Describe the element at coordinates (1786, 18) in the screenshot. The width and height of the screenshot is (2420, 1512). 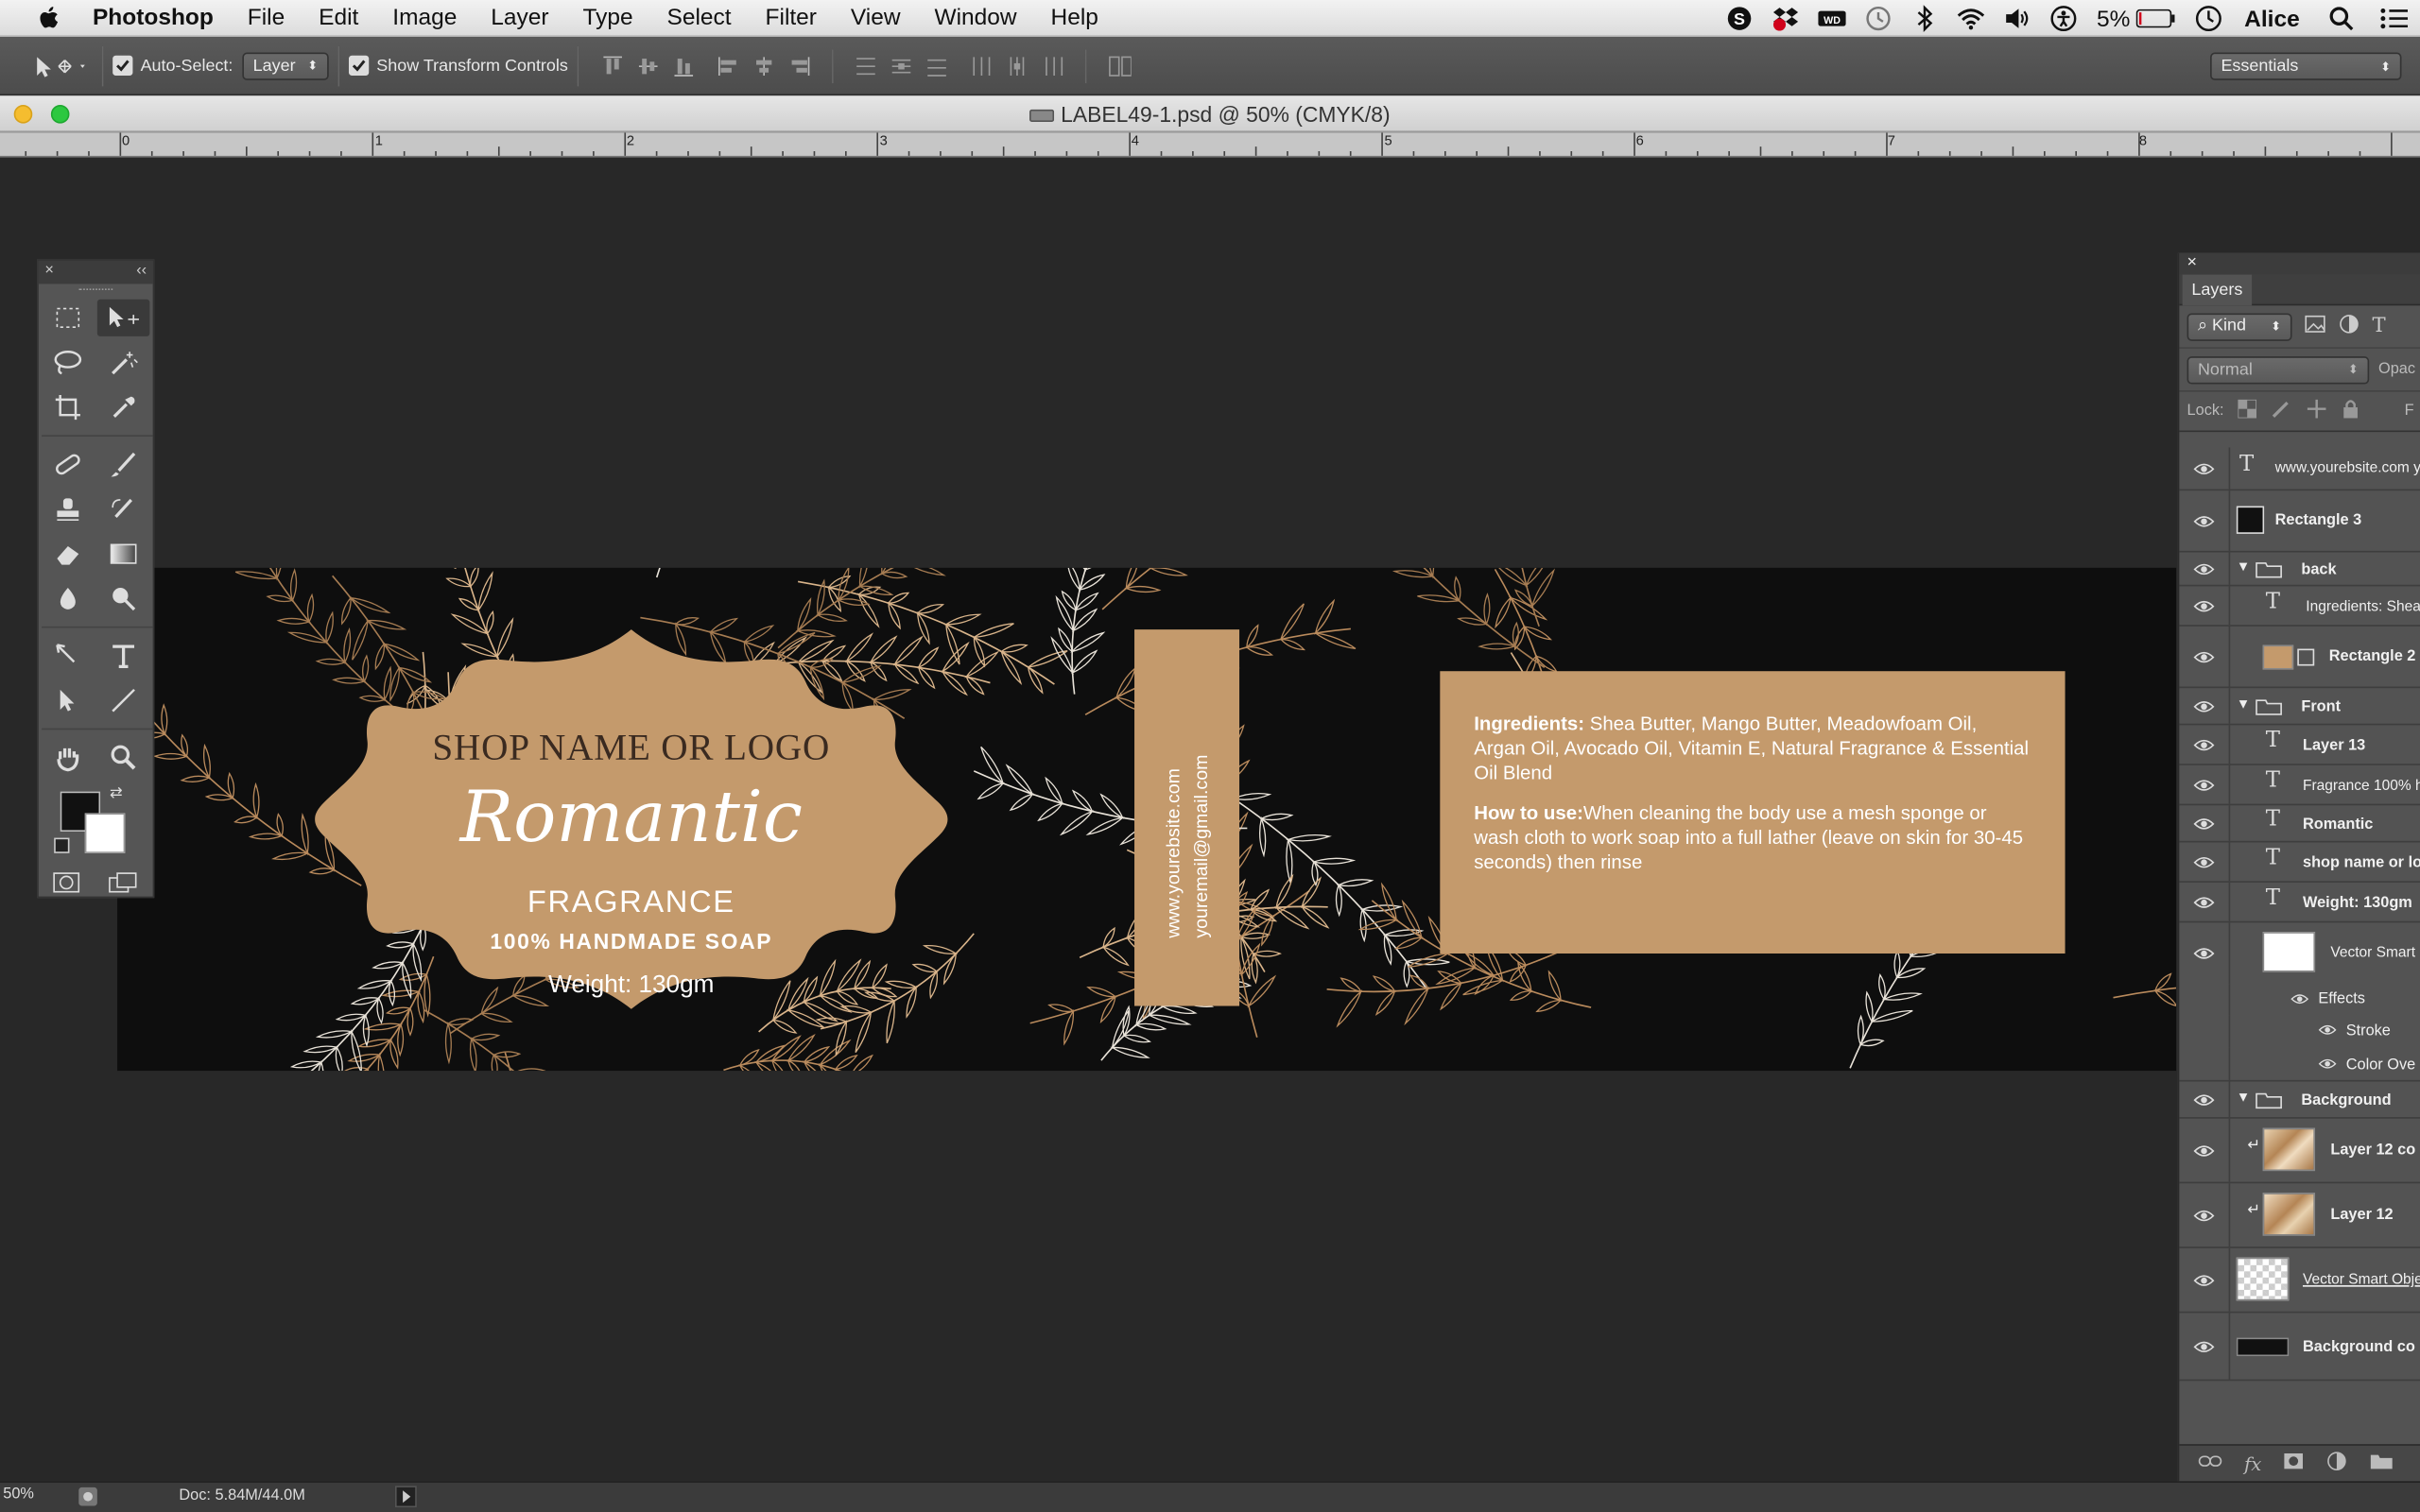
I see `dropbox-icon` at that location.